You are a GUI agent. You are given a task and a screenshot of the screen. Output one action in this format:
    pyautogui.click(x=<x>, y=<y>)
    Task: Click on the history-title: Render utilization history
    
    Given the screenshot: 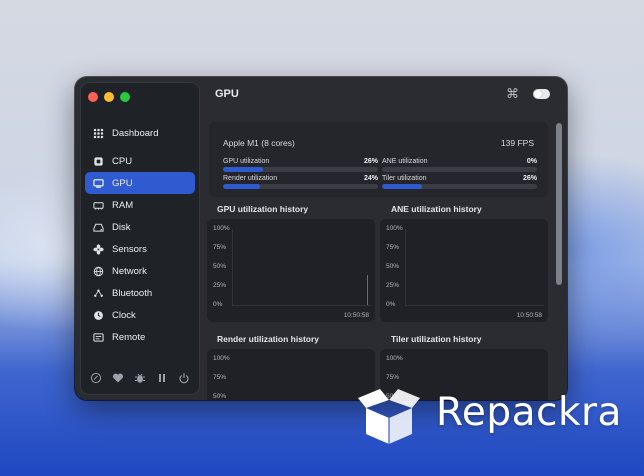 What is the action you would take?
    pyautogui.click(x=268, y=339)
    